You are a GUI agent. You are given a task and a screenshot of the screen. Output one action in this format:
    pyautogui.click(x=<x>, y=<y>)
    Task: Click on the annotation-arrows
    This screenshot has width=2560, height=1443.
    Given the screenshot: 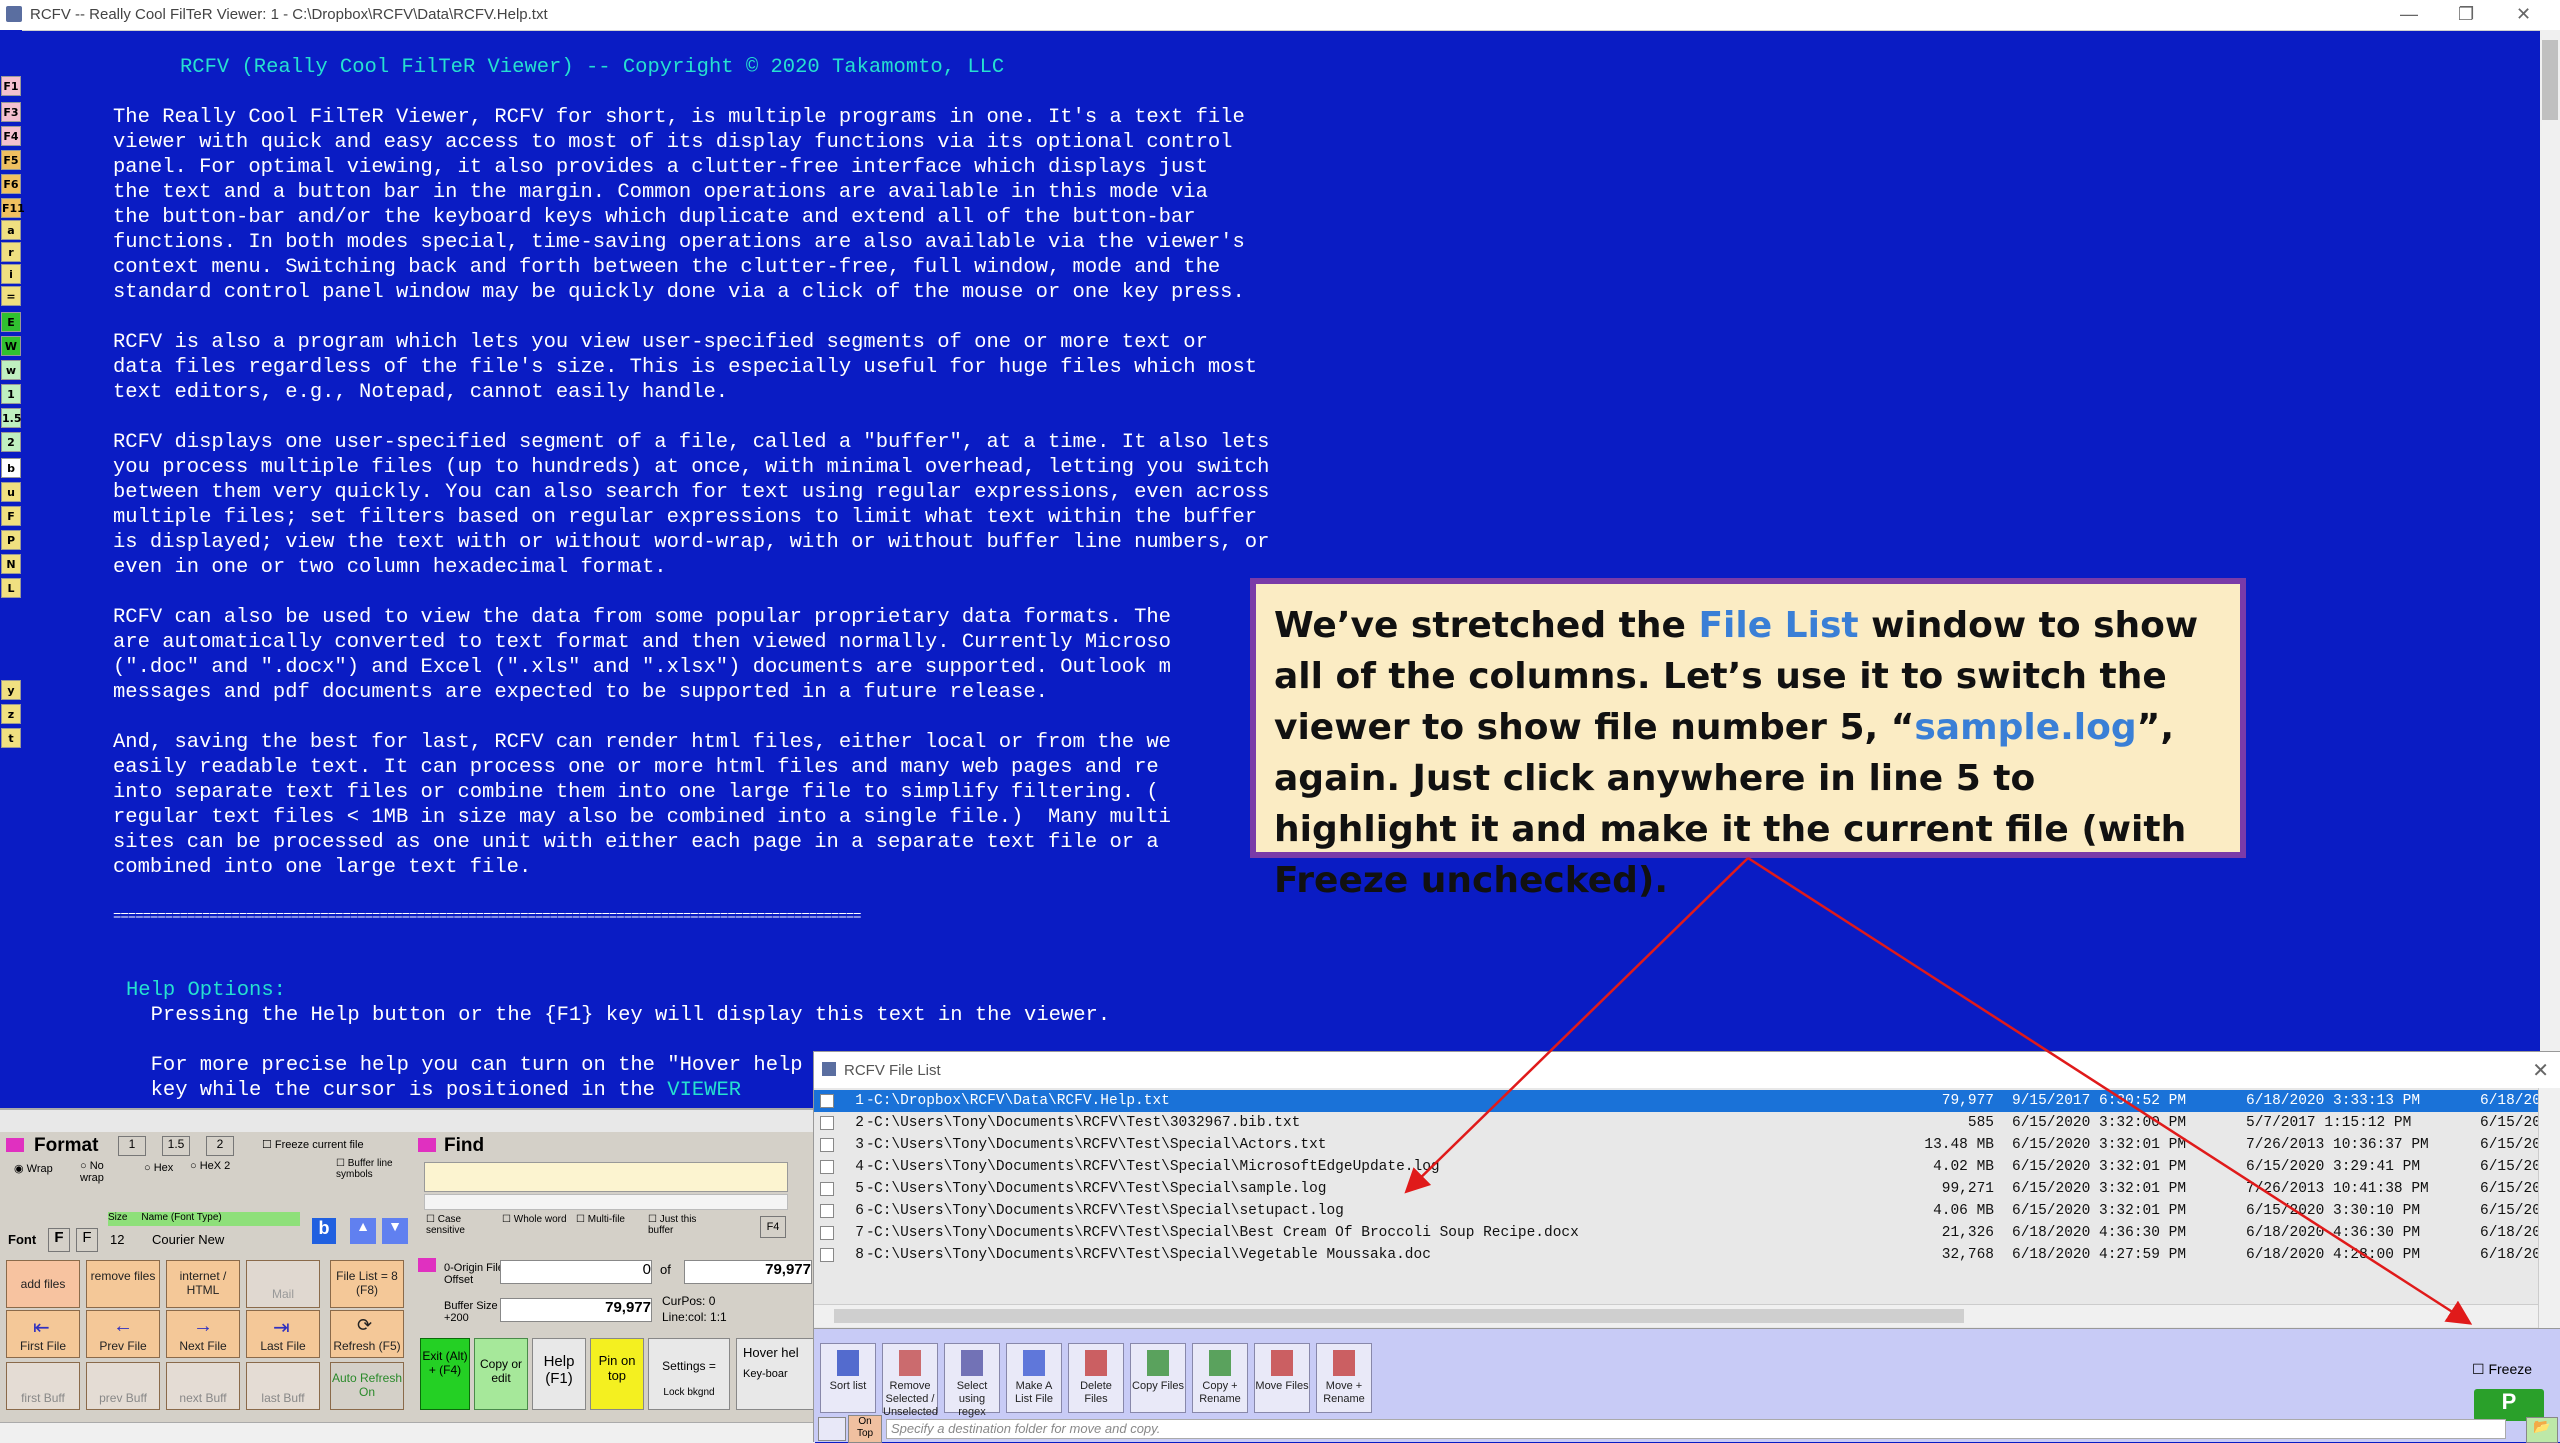 What is the action you would take?
    pyautogui.click(x=1938, y=1090)
    